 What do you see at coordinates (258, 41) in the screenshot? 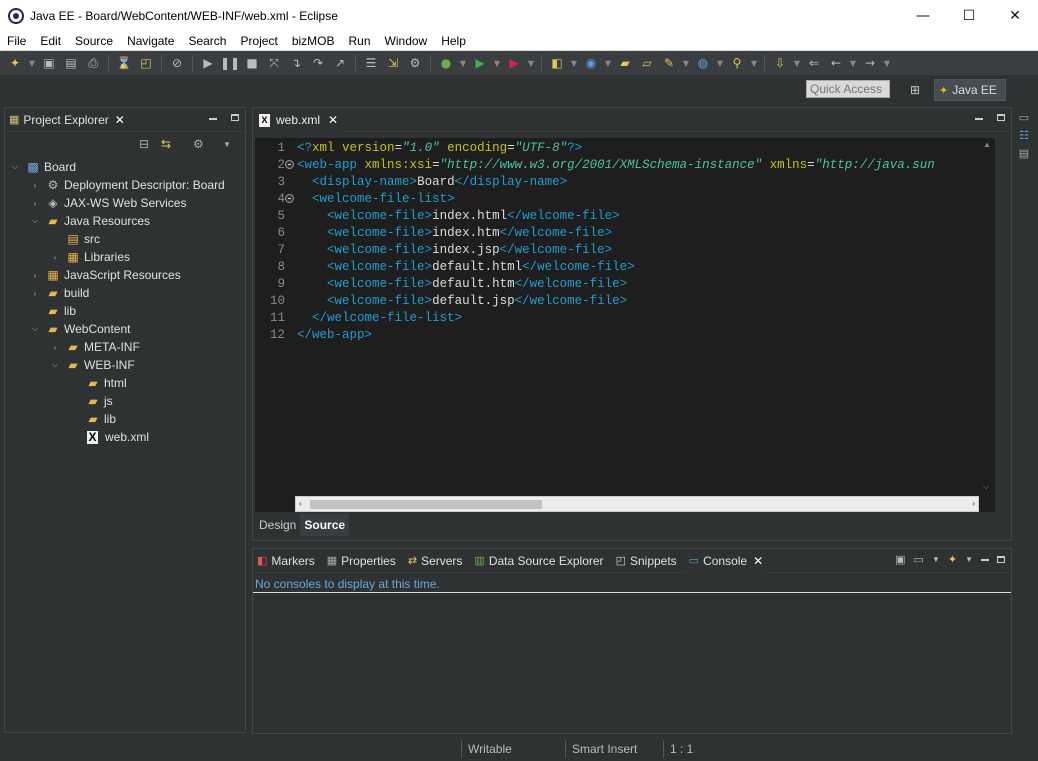
I see `menu-project: Project` at bounding box center [258, 41].